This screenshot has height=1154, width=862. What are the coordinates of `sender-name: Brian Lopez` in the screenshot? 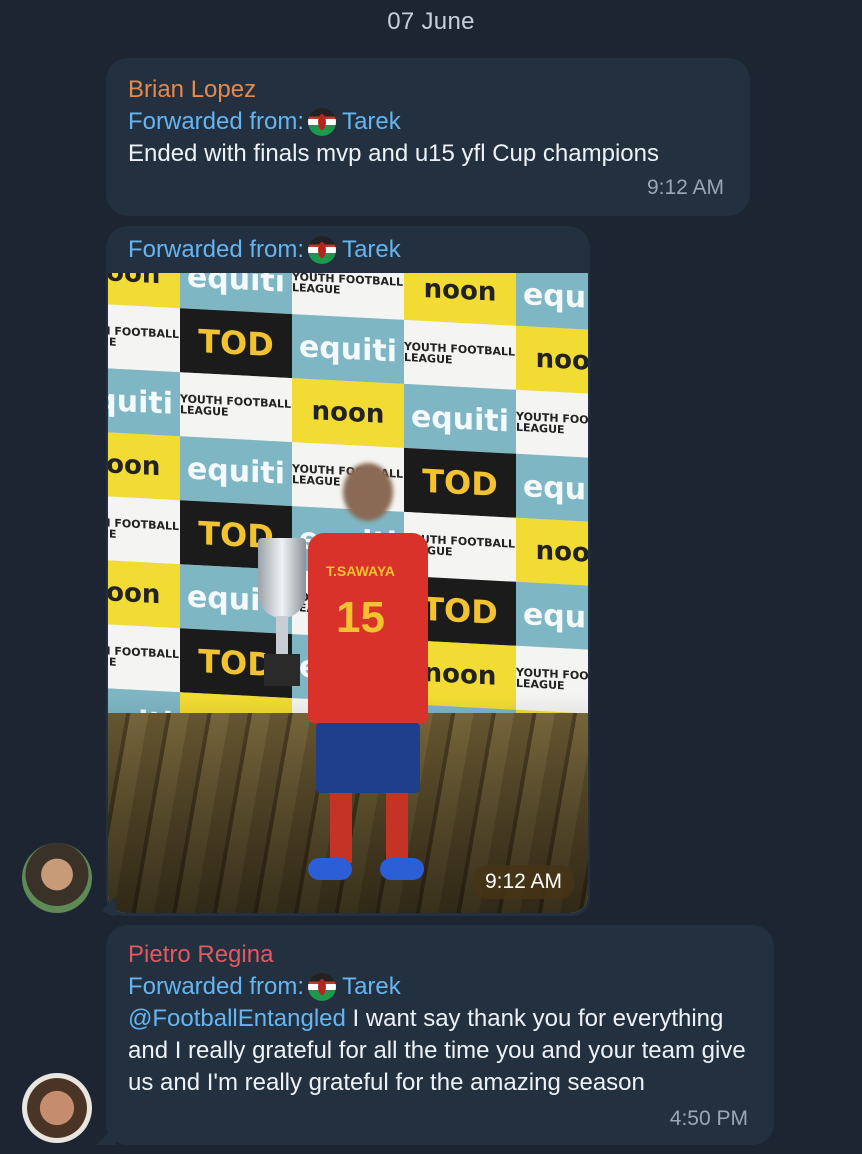 It's located at (393, 90).